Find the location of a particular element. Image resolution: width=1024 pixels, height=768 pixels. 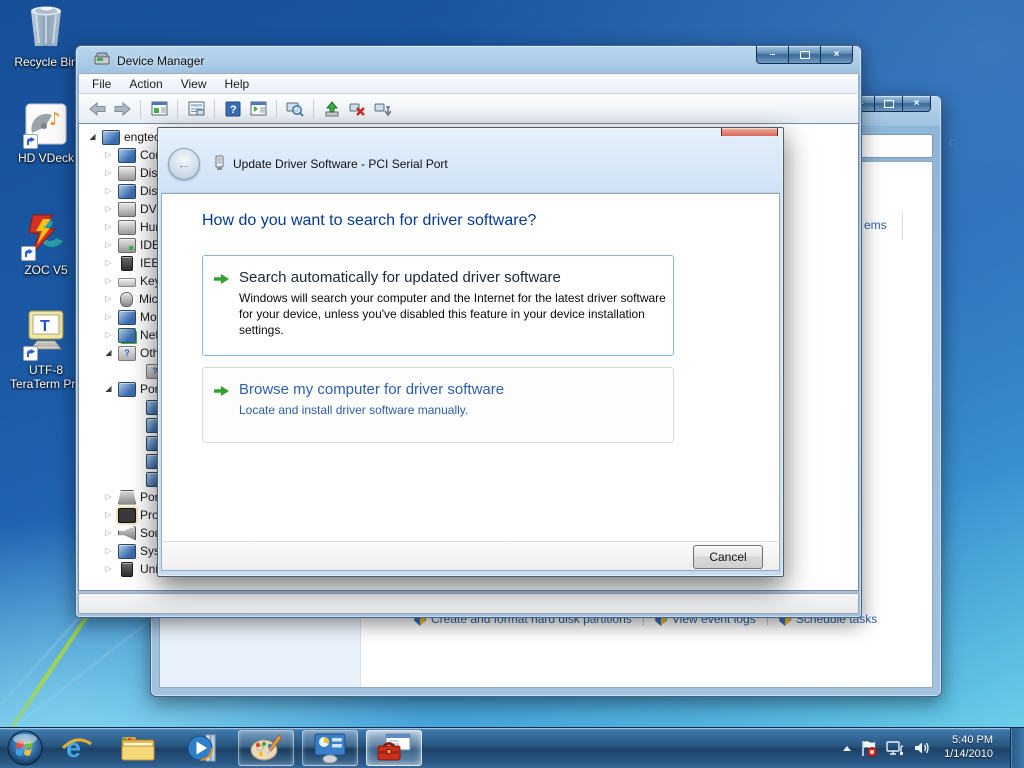

update-driver-icon is located at coordinates (332, 109).